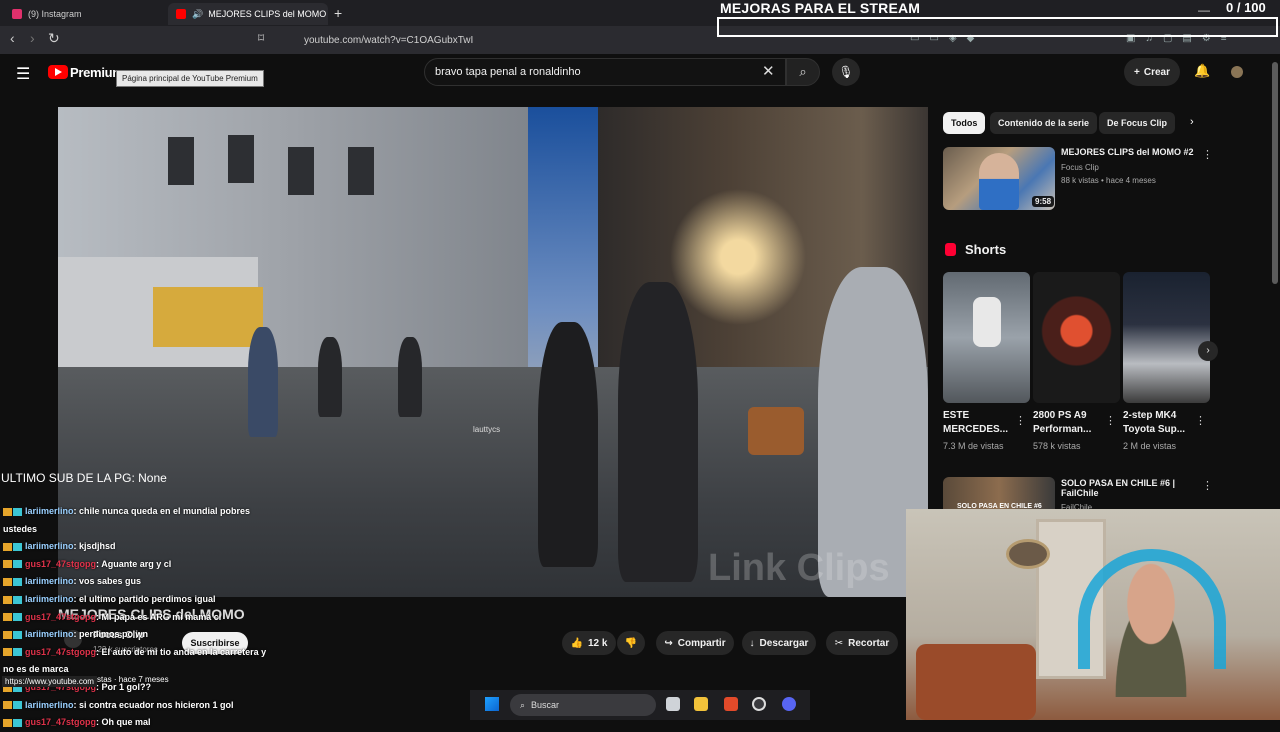  I want to click on short-views: 7.3 M de vistas, so click(973, 446).